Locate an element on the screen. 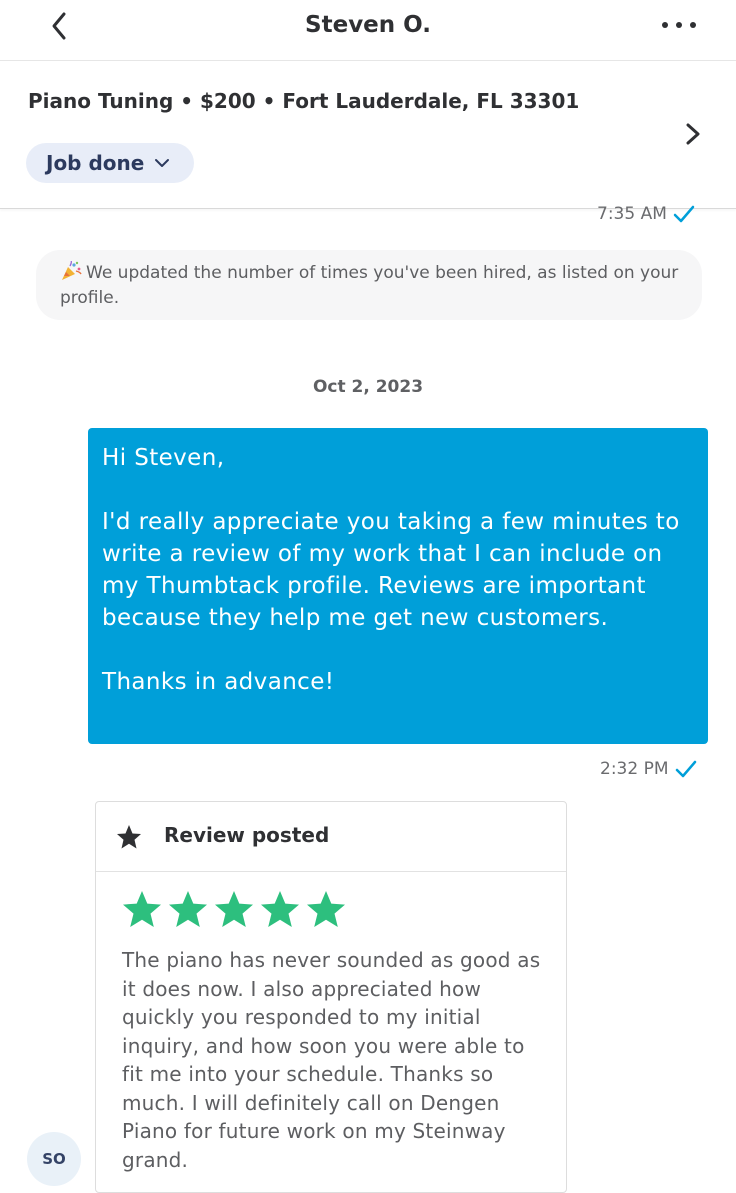 The image size is (736, 1193). job-status-label: Job done is located at coordinates (95, 163).